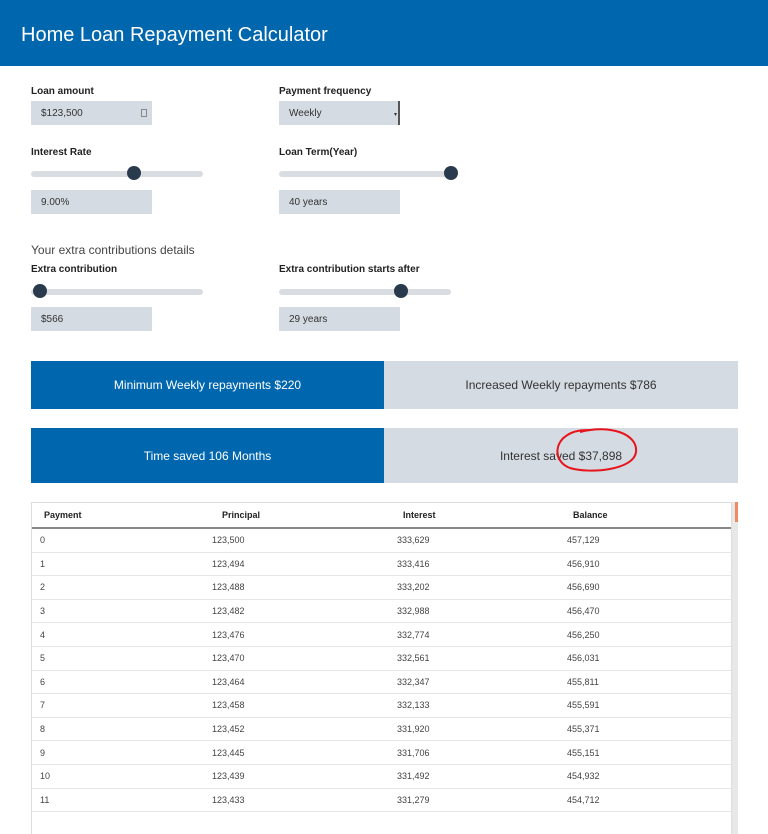 This screenshot has height=834, width=768. I want to click on dropdown-arrow-icon: ▾, so click(395, 115).